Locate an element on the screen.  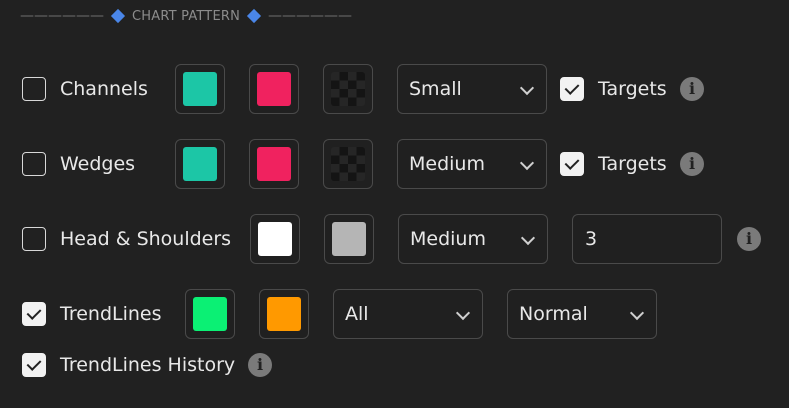
channels-color-2-swatch is located at coordinates (274, 89).